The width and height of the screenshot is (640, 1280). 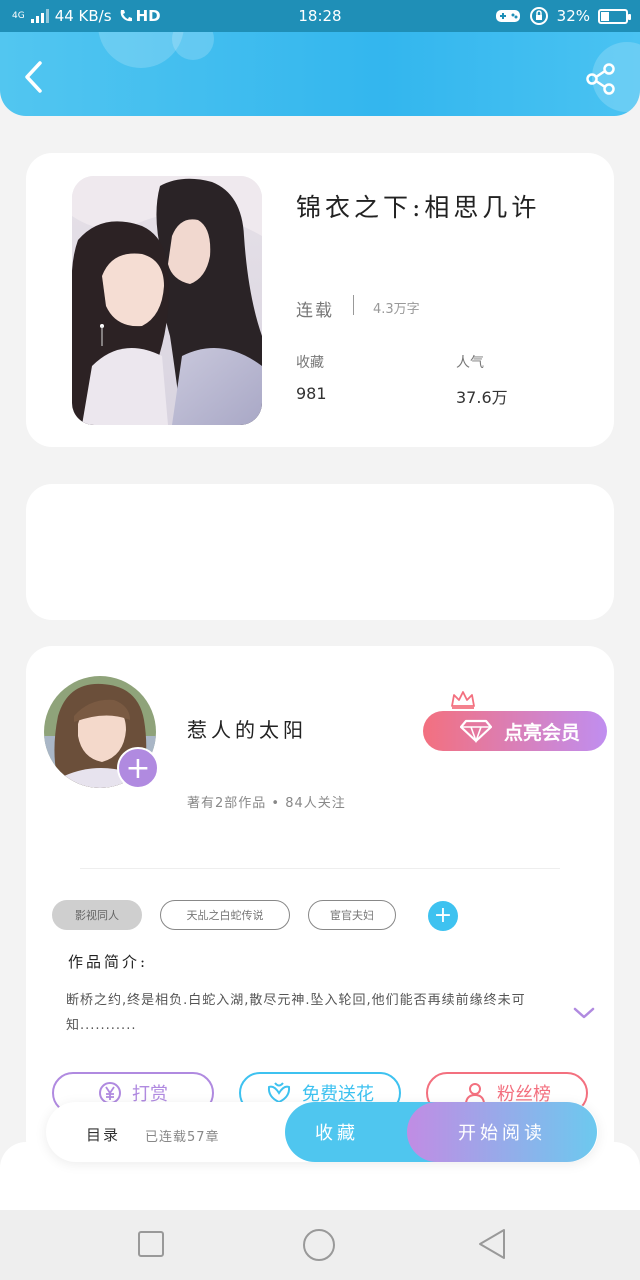 I want to click on start-reading-button: 开始阅读, so click(x=502, y=1132).